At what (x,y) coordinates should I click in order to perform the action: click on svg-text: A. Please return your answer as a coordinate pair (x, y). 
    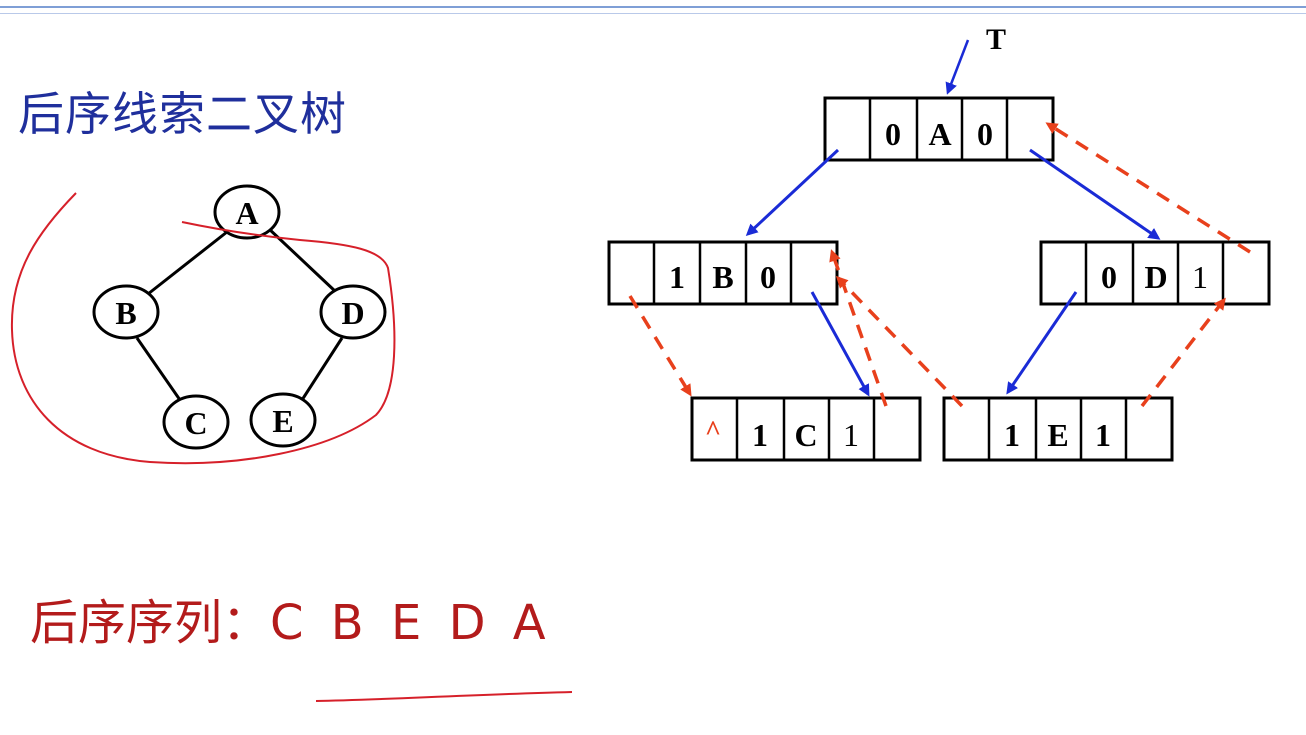
    Looking at the image, I should click on (246, 213).